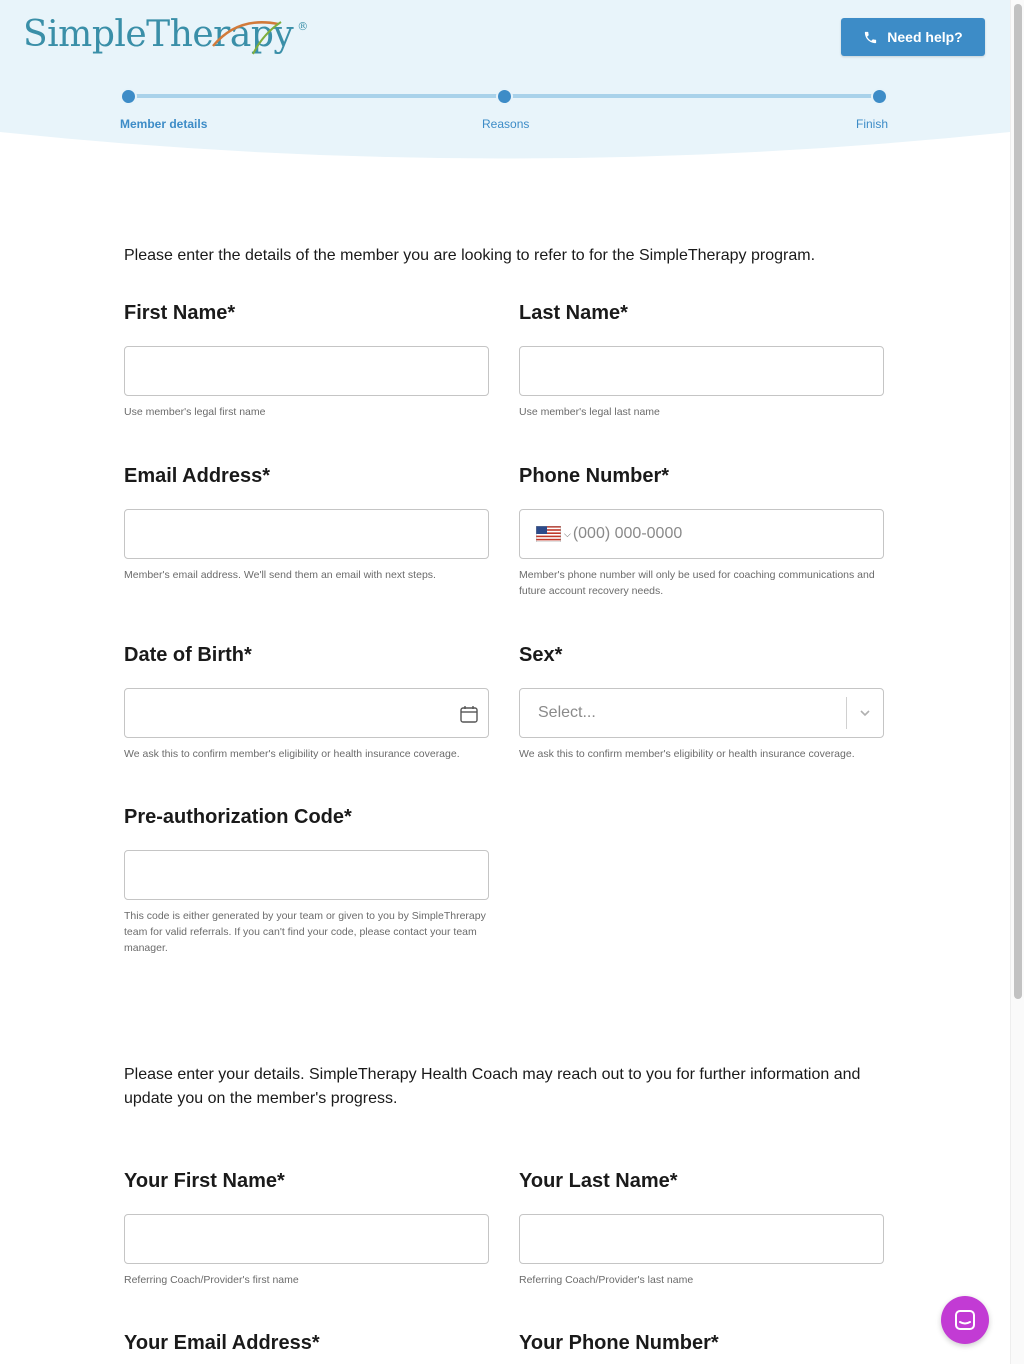  I want to click on your-last-name-hint: Referring Coach/Provider's last name, so click(606, 1280).